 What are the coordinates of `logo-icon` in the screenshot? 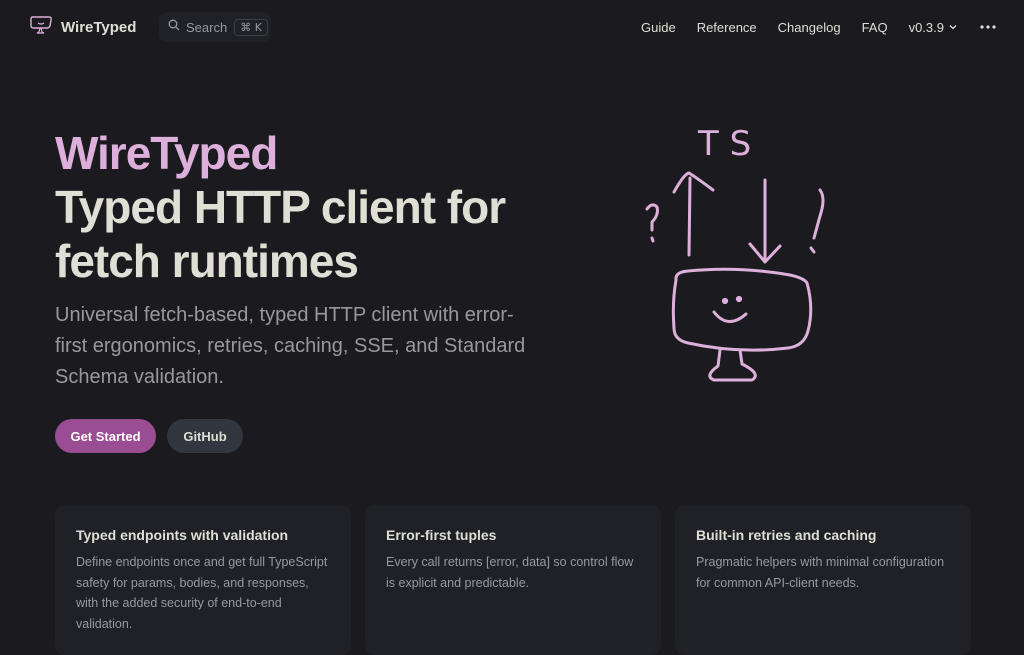 It's located at (41, 27).